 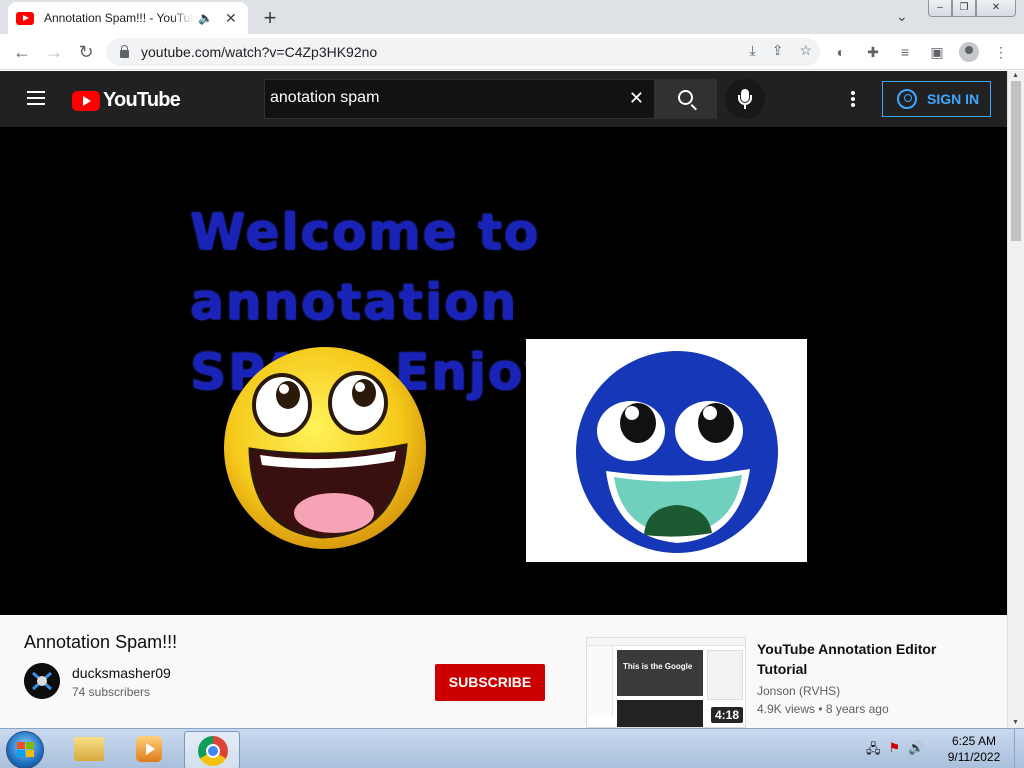 I want to click on taskbar-media-player, so click(x=150, y=749).